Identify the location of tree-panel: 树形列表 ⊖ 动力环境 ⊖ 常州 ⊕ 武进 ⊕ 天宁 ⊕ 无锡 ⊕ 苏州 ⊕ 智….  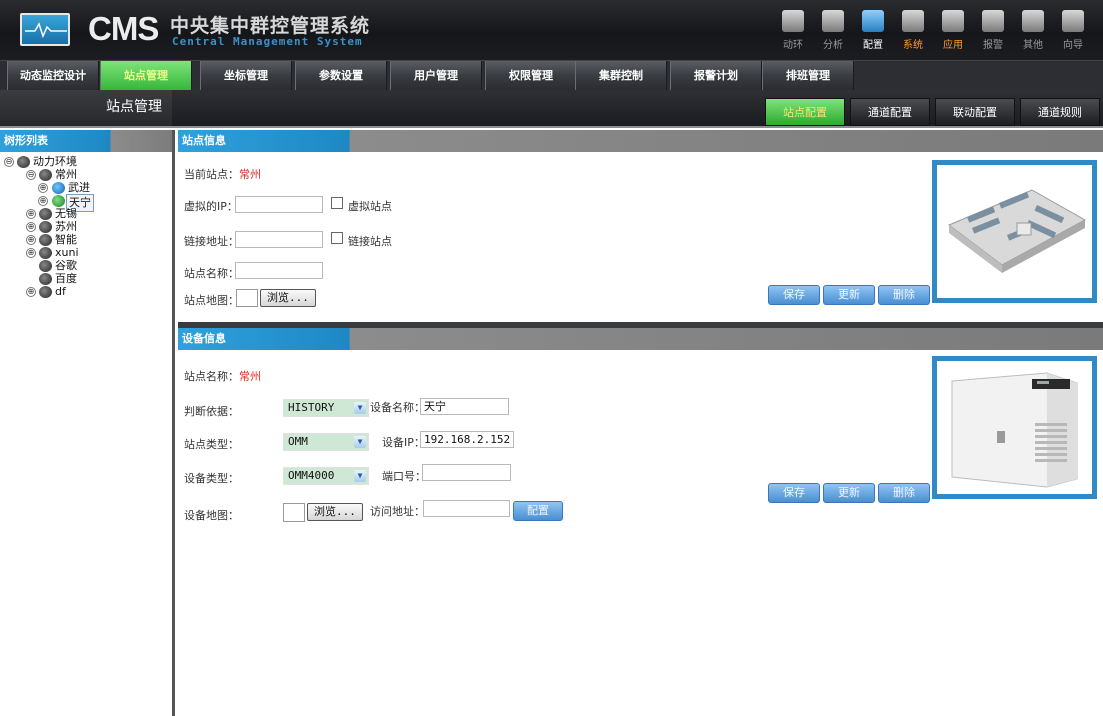
(87, 423).